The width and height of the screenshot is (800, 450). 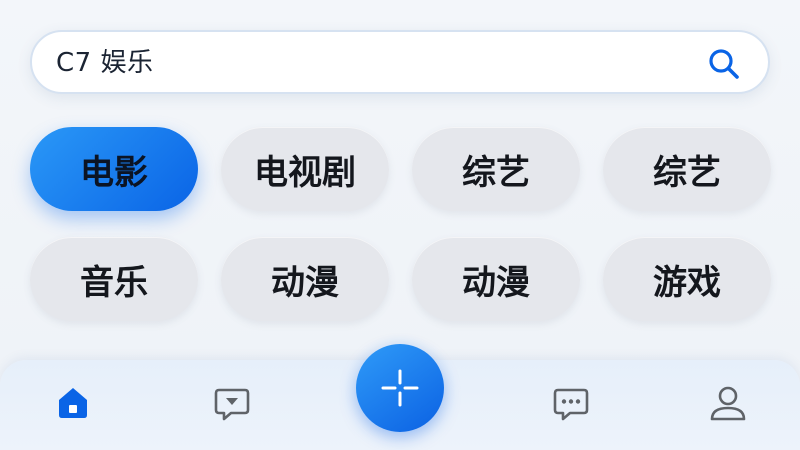 I want to click on add-button, so click(x=400, y=388).